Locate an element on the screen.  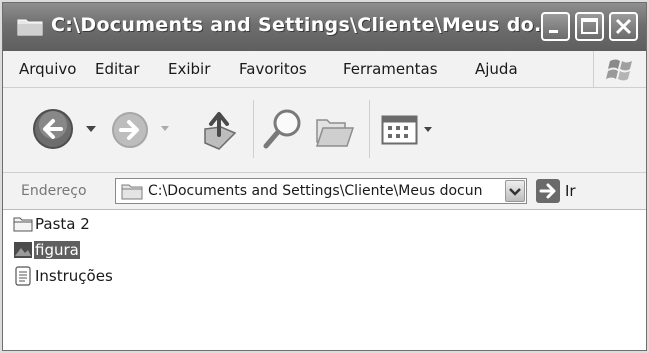
close-button is located at coordinates (623, 26).